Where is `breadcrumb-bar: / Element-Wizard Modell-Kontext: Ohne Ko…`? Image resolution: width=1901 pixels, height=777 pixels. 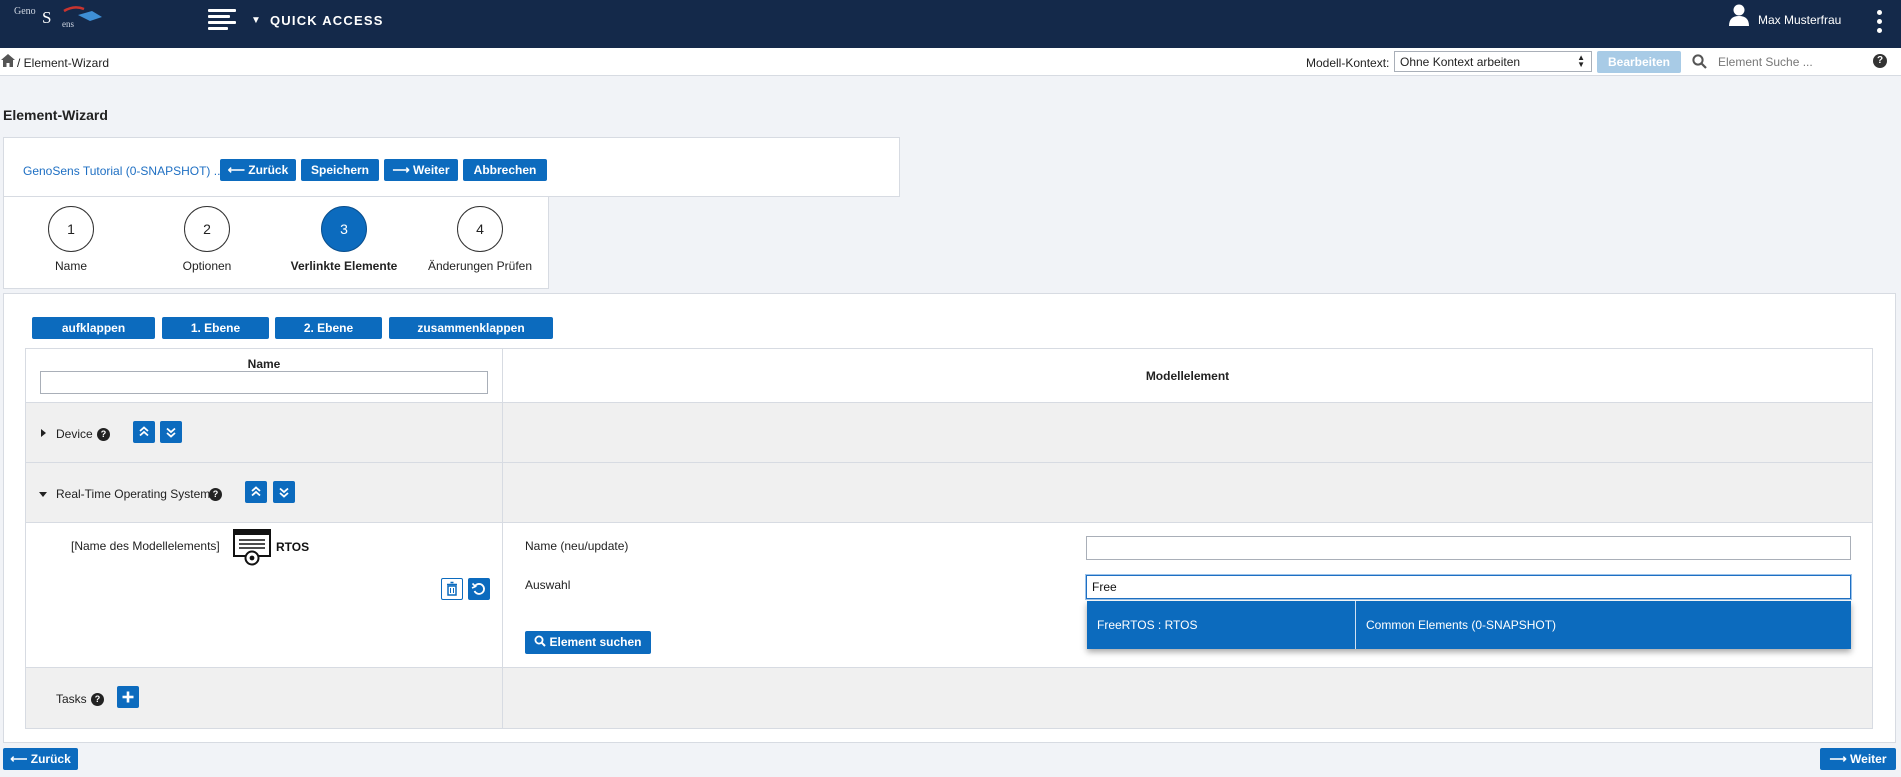 breadcrumb-bar: / Element-Wizard Modell-Kontext: Ohne Ko… is located at coordinates (950, 62).